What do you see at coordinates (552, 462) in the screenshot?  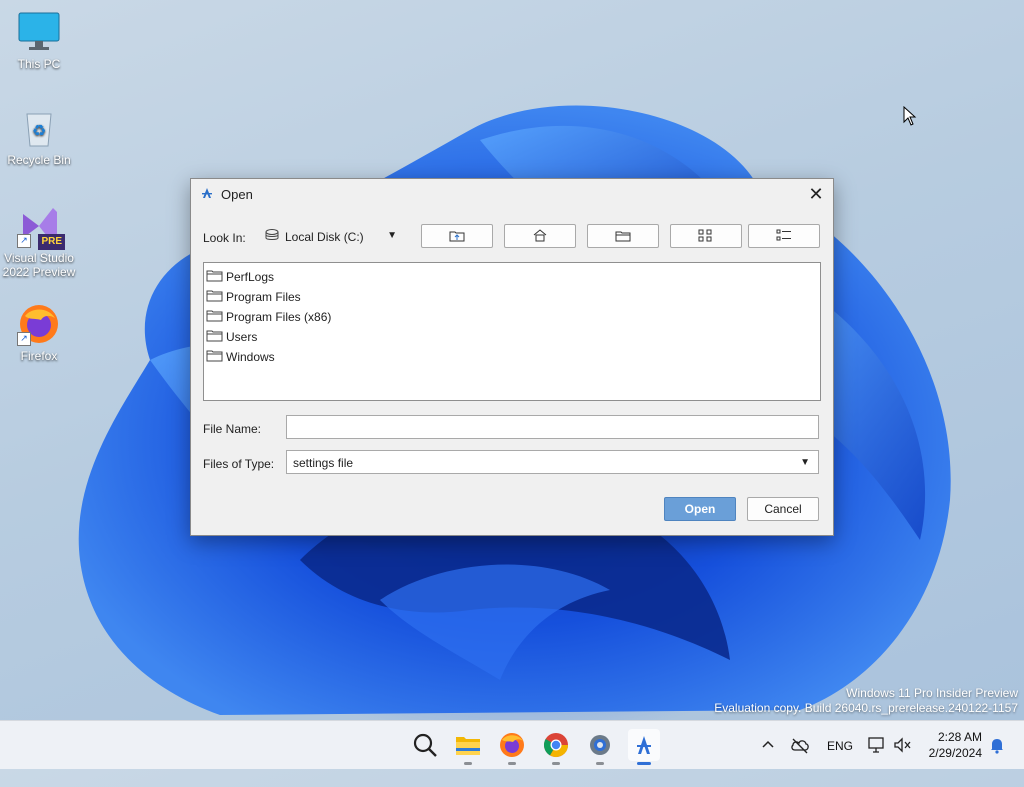 I see `files-of-type-dropdown: settings file ▼` at bounding box center [552, 462].